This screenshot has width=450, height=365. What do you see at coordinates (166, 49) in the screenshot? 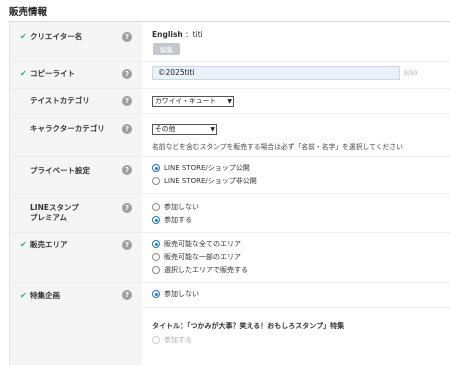
I see `creator-edit-button: 編集` at bounding box center [166, 49].